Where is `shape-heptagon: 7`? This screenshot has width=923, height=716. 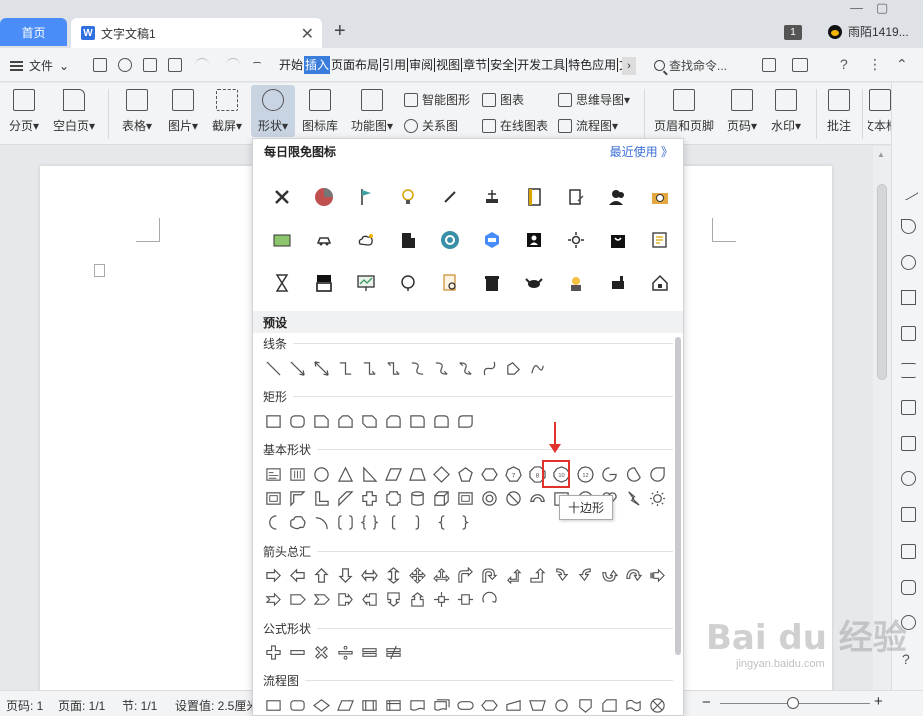
shape-heptagon: 7 is located at coordinates (513, 474).